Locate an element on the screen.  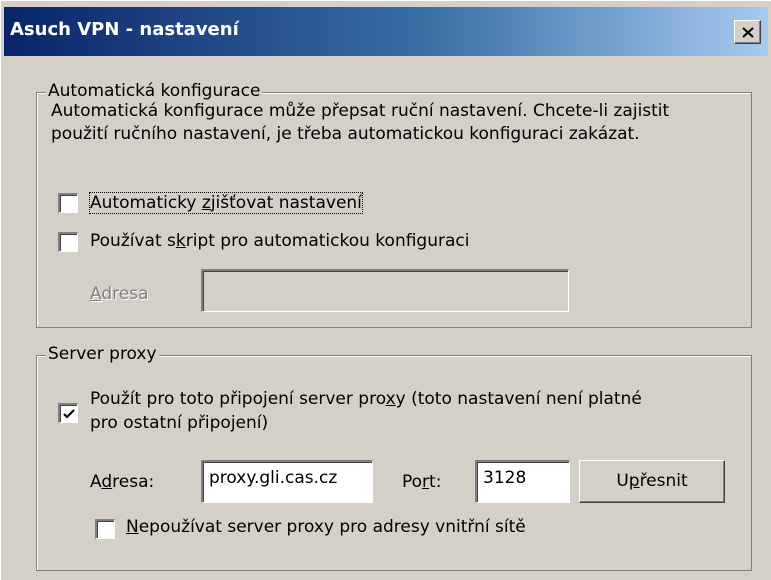
proxy-address-label: Adresa: is located at coordinates (122, 482).